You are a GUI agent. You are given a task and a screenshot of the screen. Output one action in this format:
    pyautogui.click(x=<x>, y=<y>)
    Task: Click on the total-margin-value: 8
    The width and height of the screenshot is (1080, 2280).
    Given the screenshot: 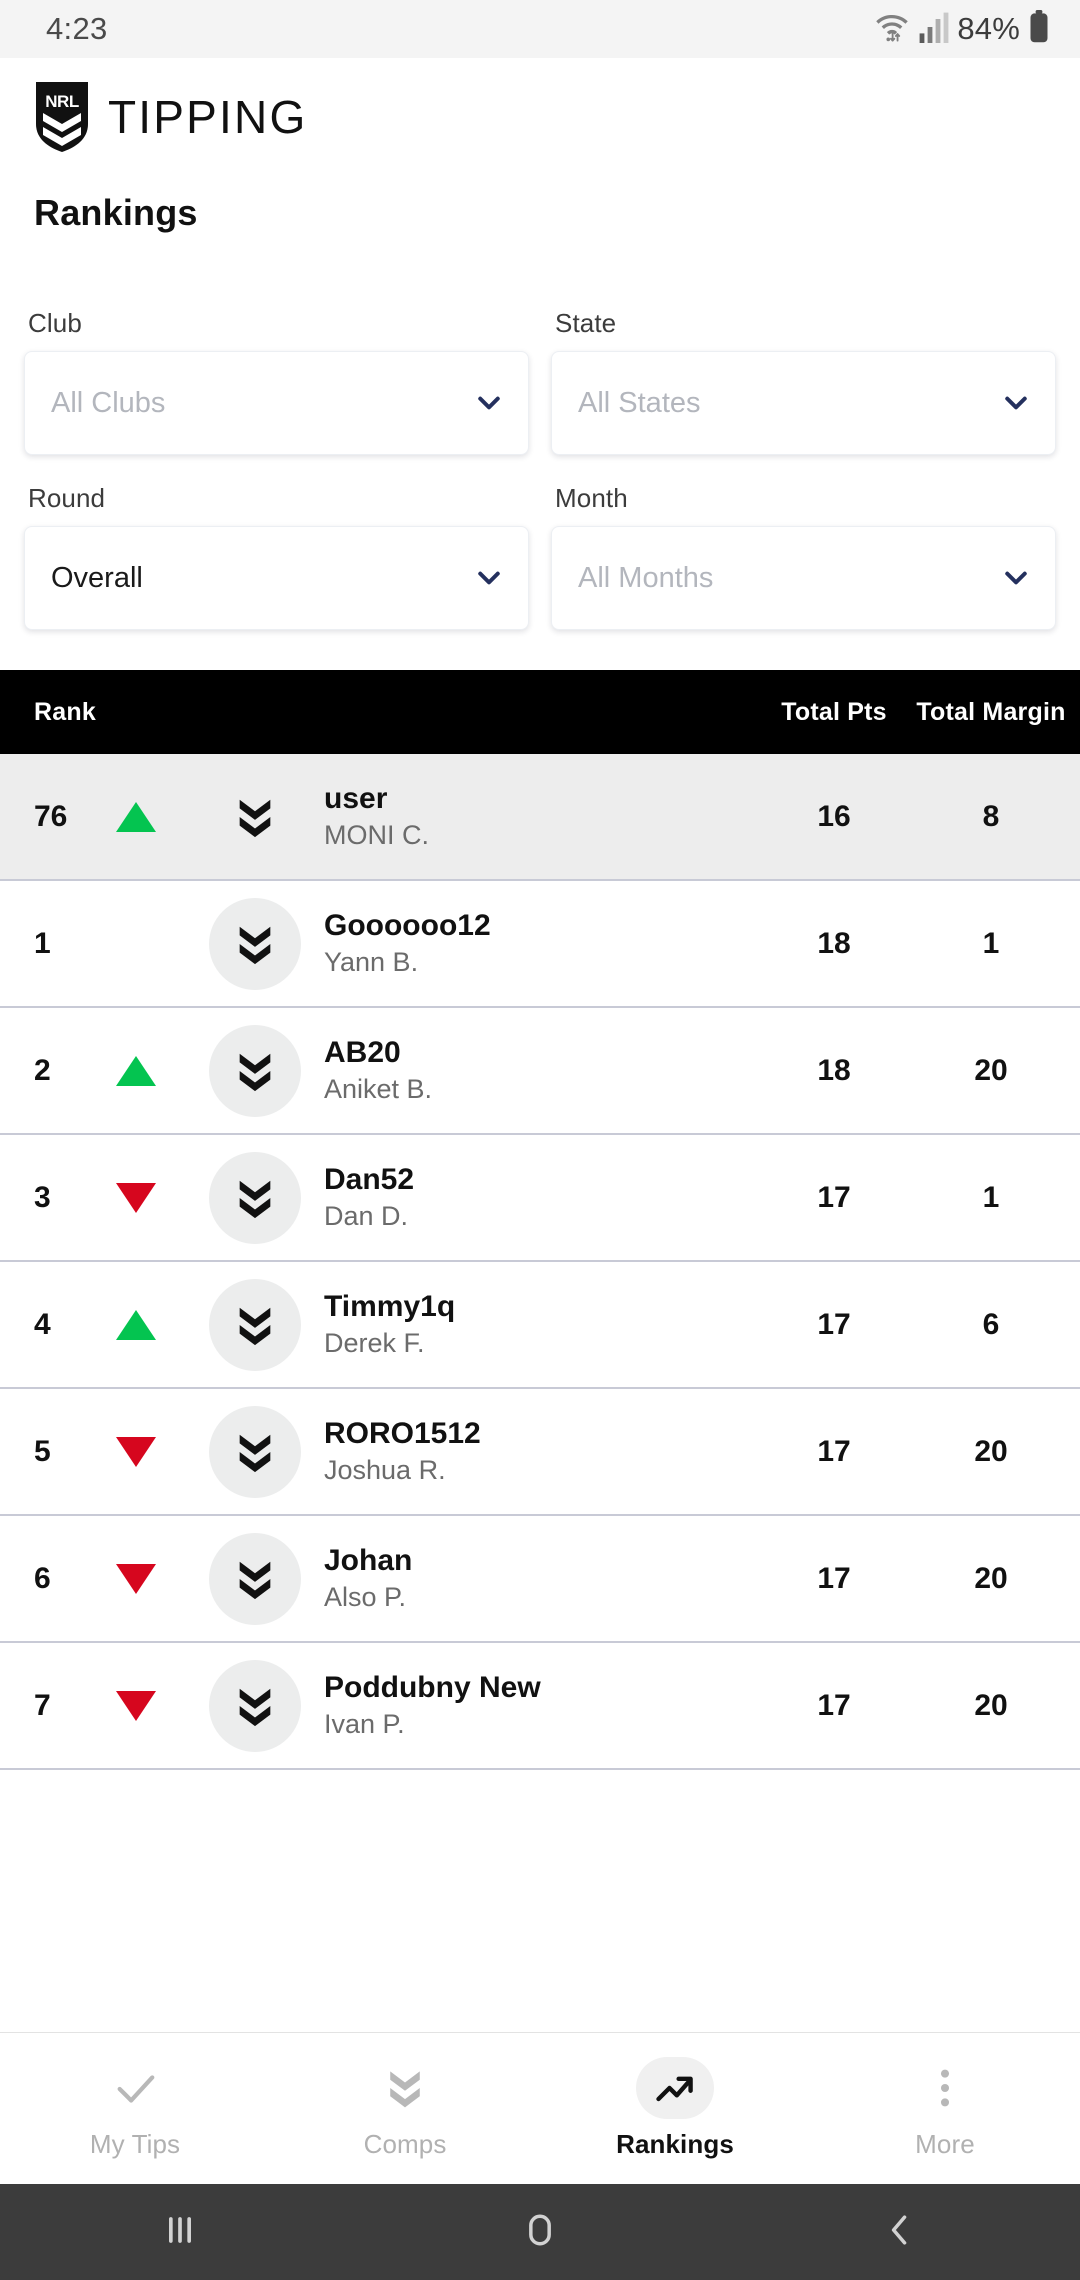 What is the action you would take?
    pyautogui.click(x=991, y=816)
    